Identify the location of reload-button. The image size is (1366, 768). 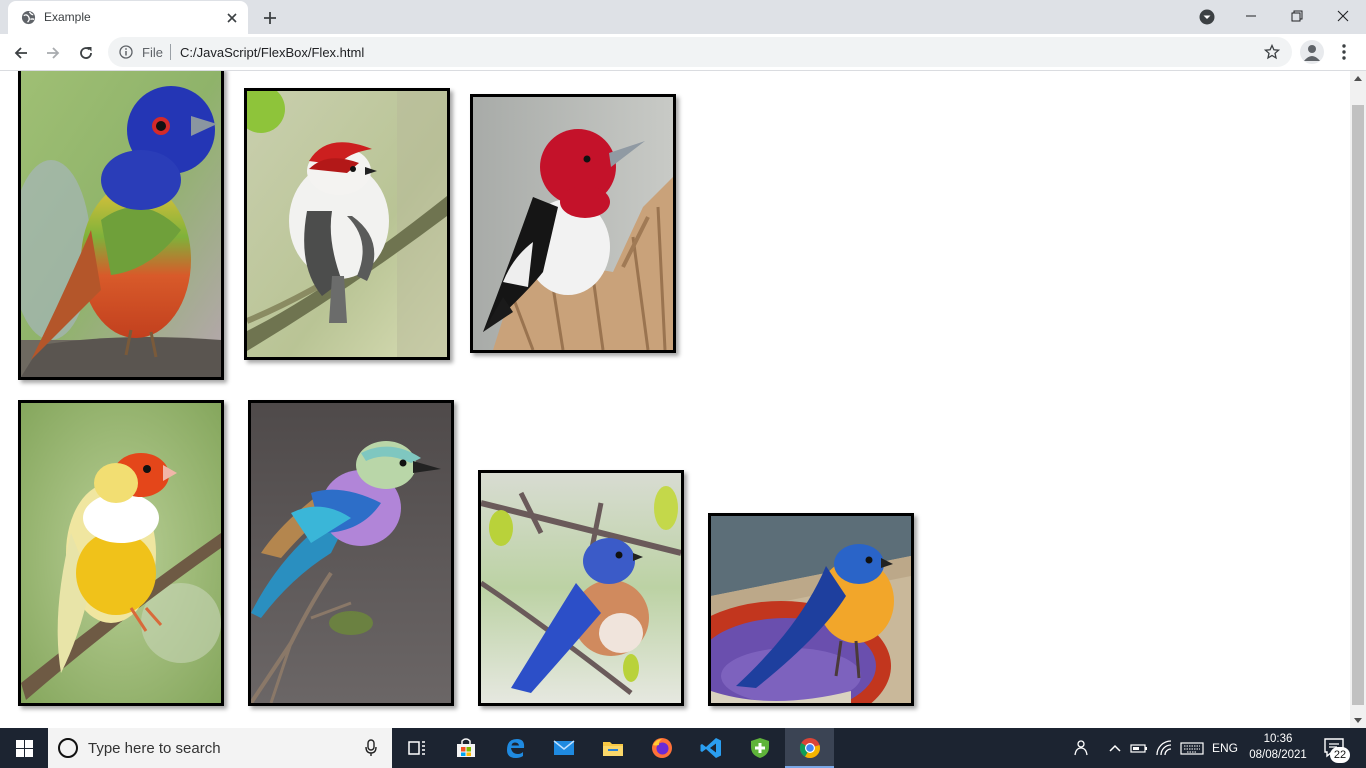
(86, 53).